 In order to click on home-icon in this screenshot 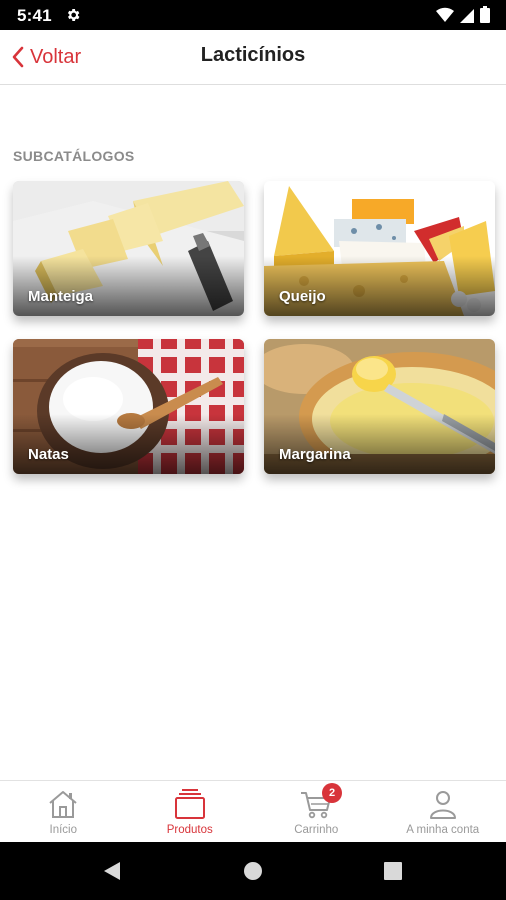, I will do `click(63, 804)`.